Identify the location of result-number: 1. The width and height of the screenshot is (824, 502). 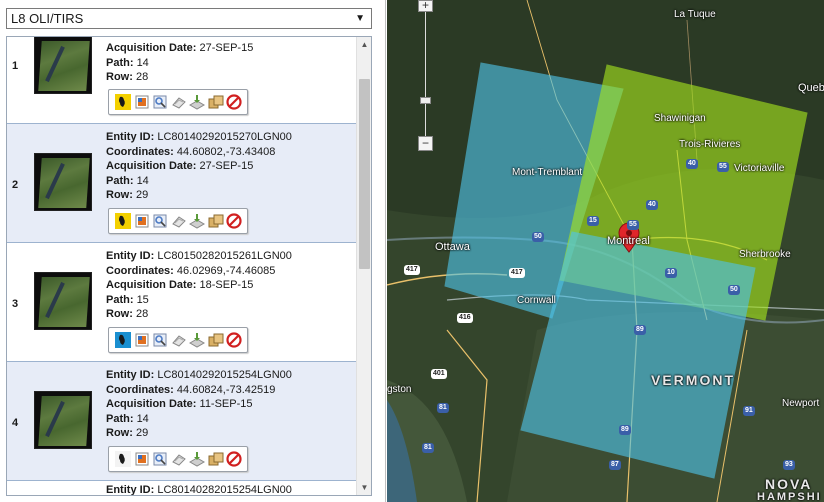
(15, 66).